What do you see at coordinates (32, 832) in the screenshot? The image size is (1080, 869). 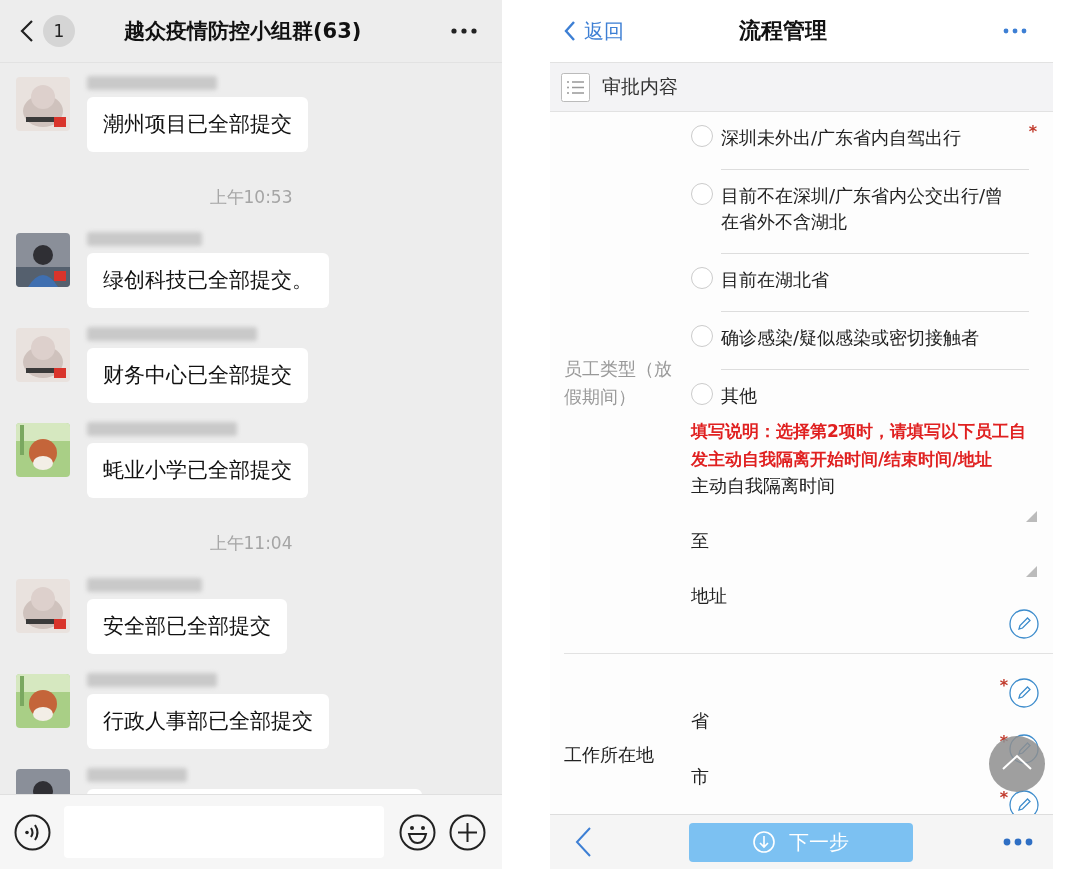 I see `voice-icon` at bounding box center [32, 832].